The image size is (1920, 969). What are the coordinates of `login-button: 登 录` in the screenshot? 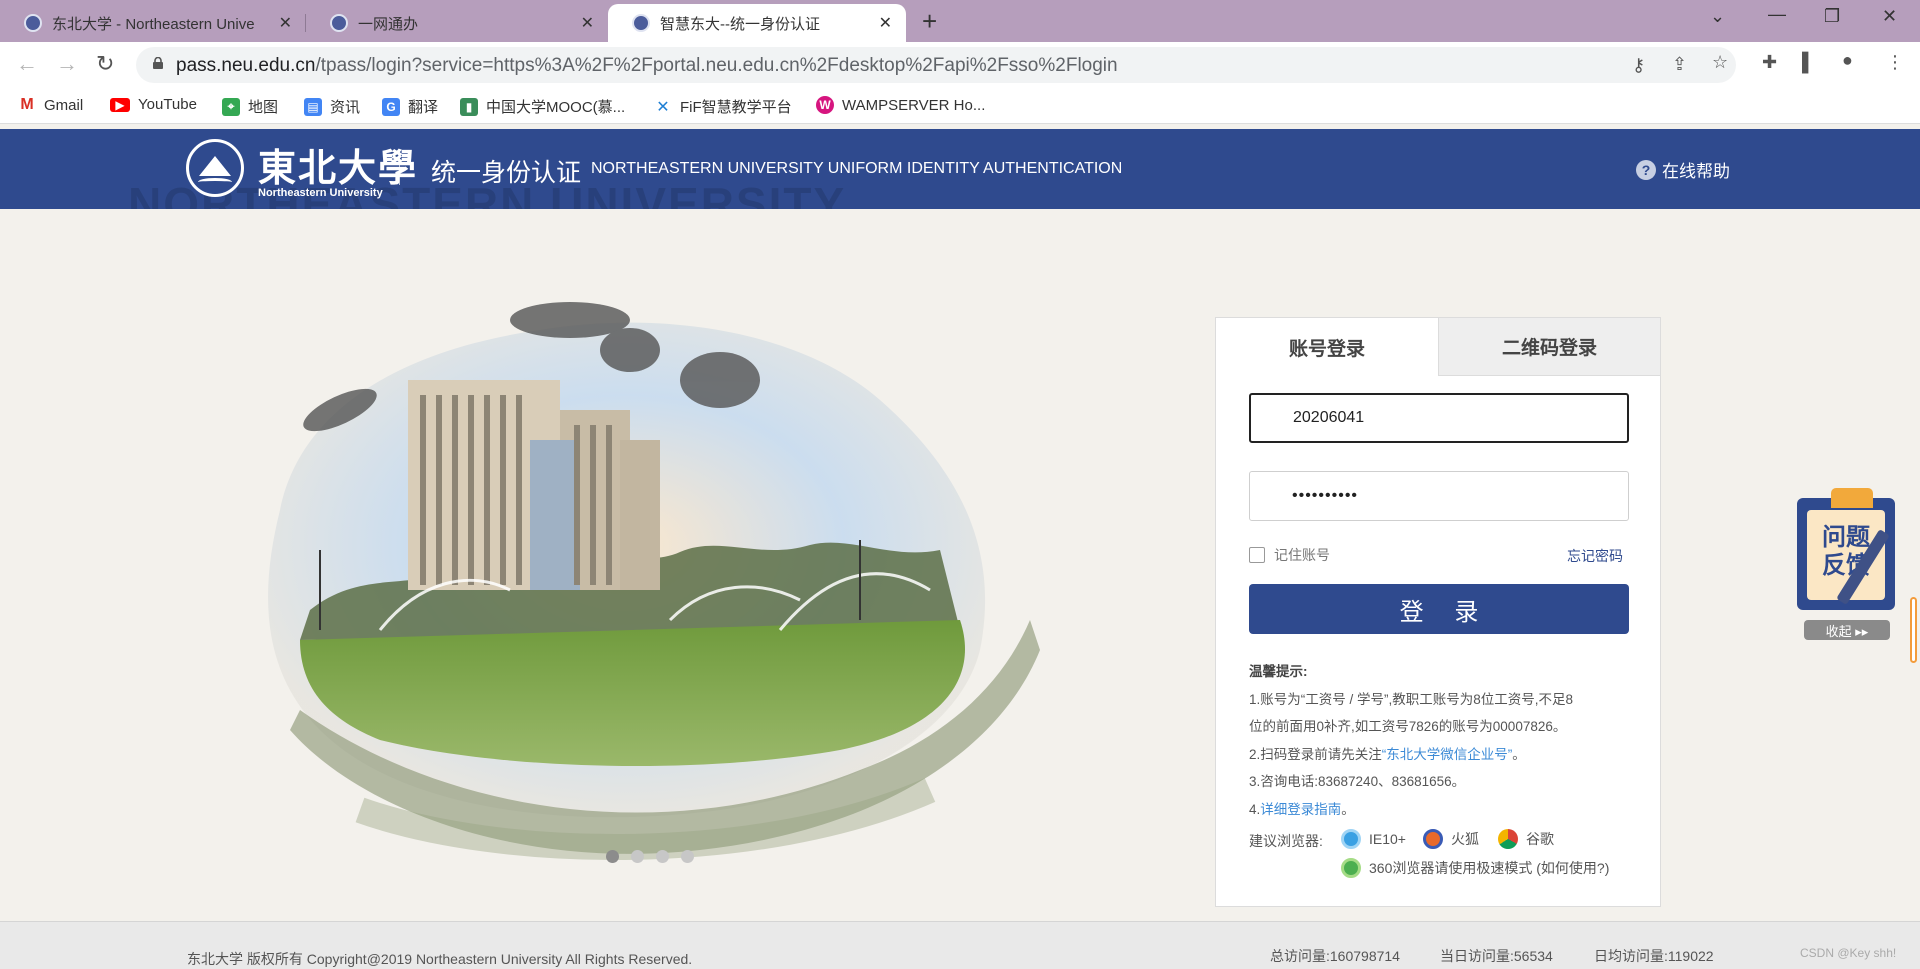 It's located at (1439, 609).